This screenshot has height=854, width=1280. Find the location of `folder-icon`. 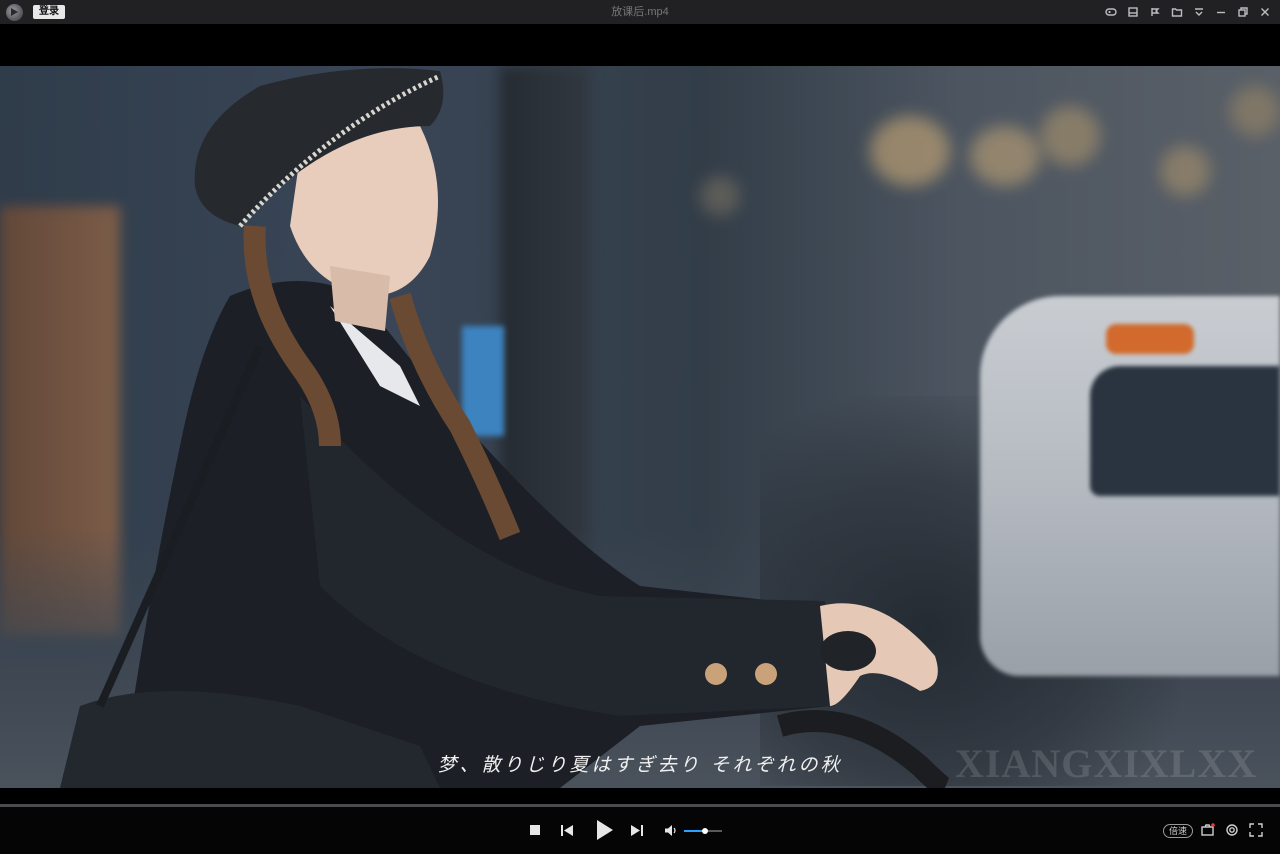

folder-icon is located at coordinates (1177, 12).